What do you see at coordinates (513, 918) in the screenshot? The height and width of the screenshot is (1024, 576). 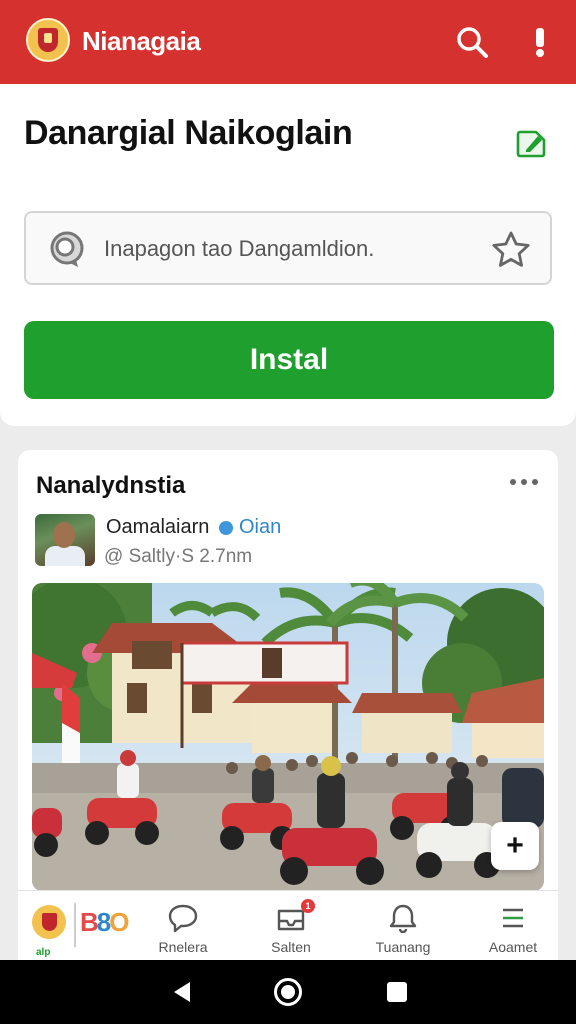 I see `menu-icon` at bounding box center [513, 918].